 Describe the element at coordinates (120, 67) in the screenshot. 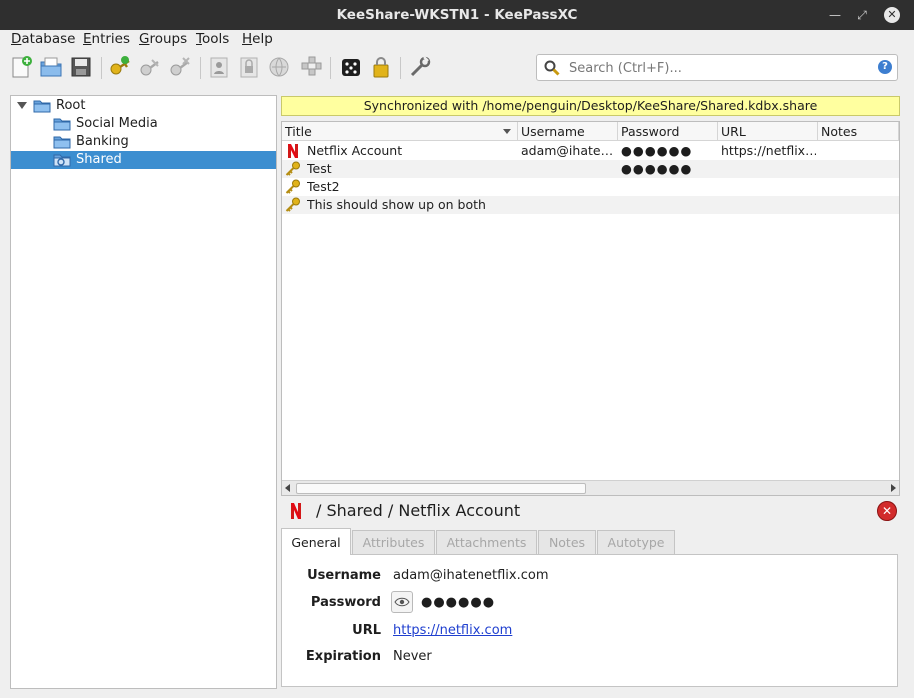

I see `add-entry-icon` at that location.